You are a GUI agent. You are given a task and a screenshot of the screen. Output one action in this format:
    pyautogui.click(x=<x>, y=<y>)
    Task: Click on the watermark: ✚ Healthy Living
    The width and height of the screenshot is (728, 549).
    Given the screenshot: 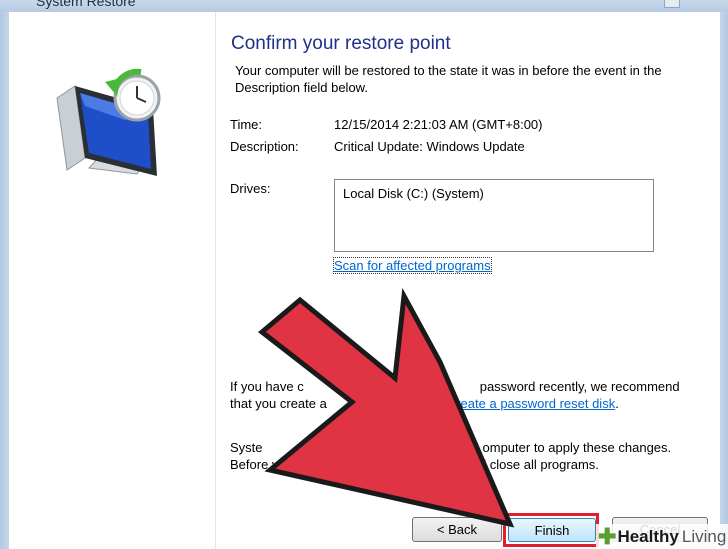 What is the action you would take?
    pyautogui.click(x=662, y=536)
    